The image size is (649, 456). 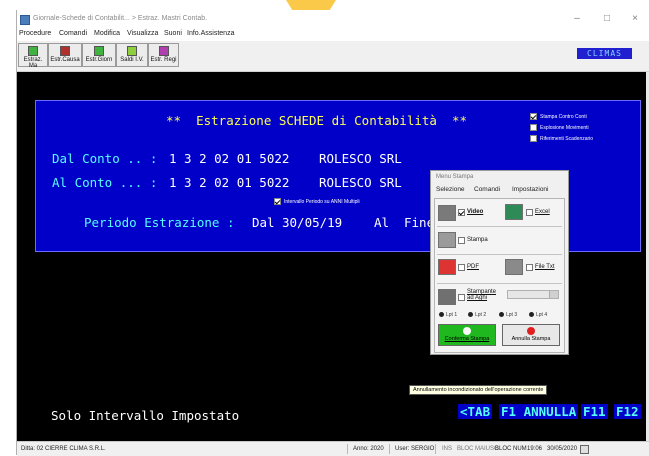 What do you see at coordinates (312, 222) in the screenshot?
I see `dal-date-field: 30/05/19` at bounding box center [312, 222].